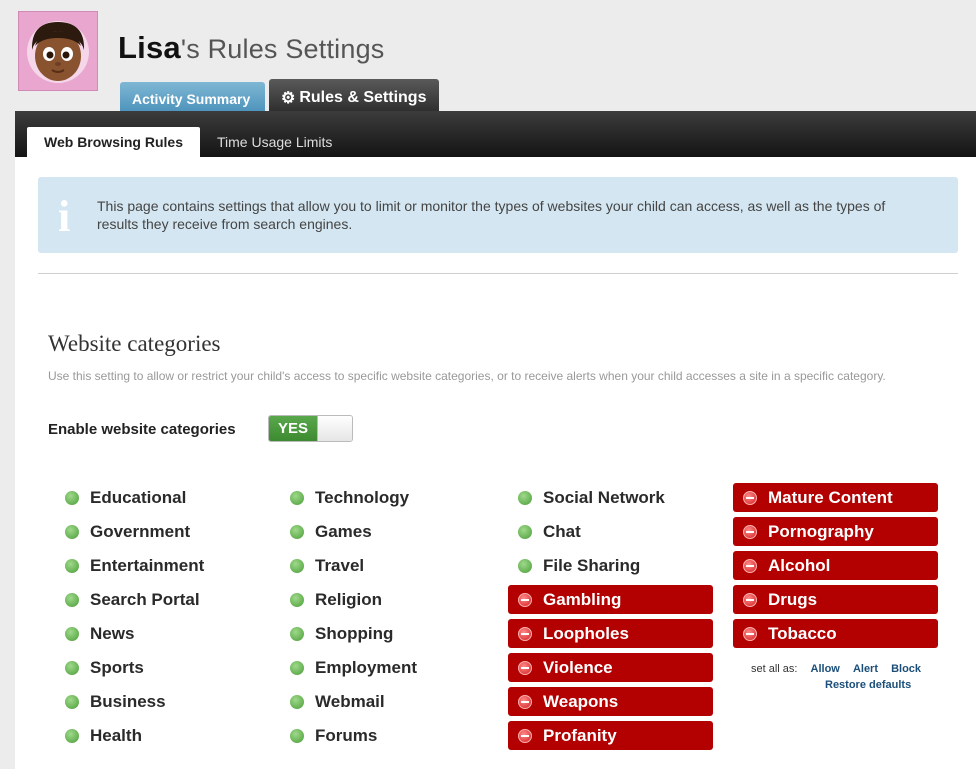  I want to click on enable-categories-toggle: YES, so click(310, 428).